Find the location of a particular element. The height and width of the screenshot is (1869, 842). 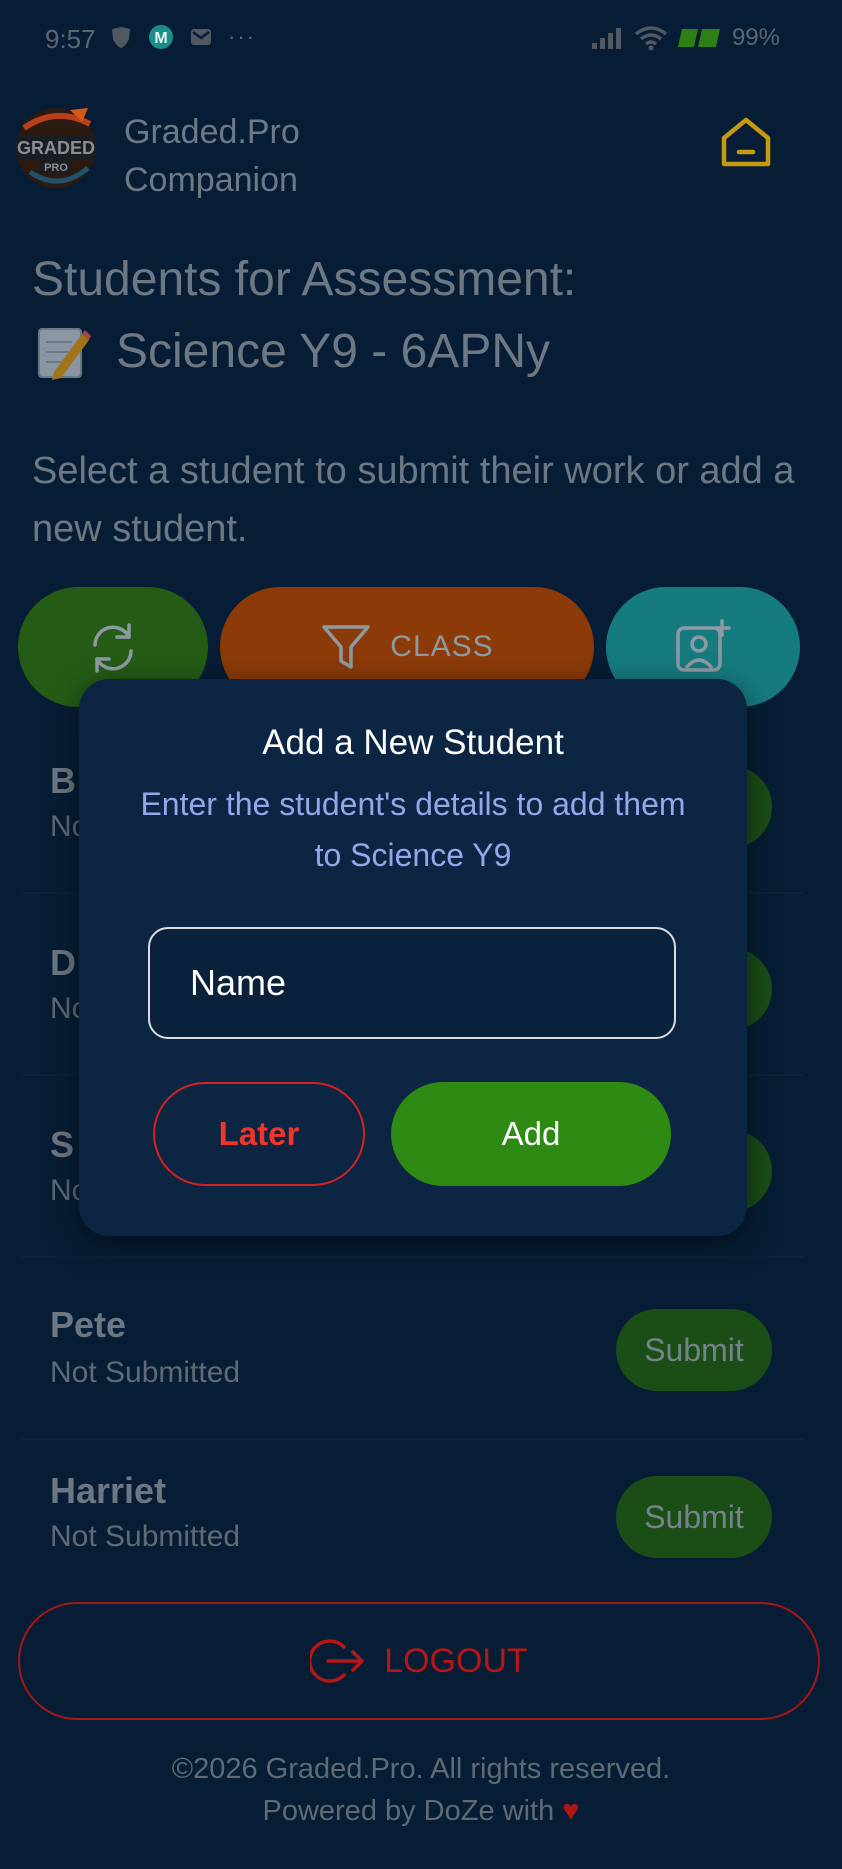

logout-button: LOGOUT is located at coordinates (419, 1661).